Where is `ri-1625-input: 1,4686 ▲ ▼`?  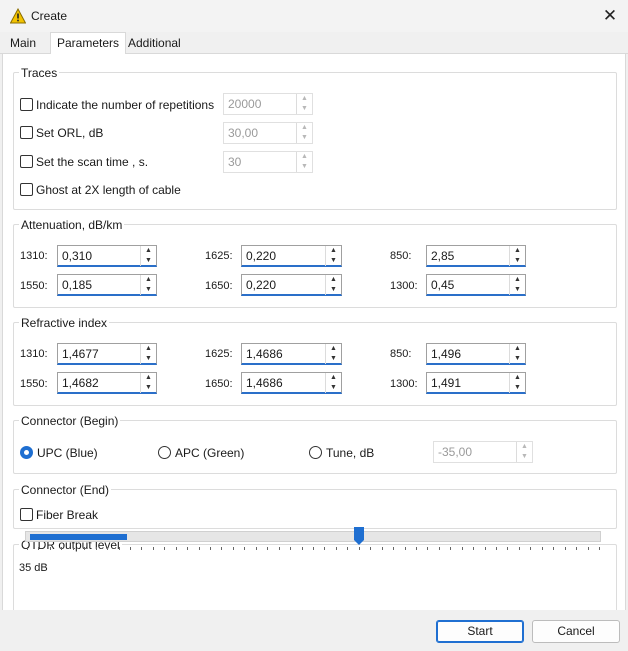
ri-1625-input: 1,4686 ▲ ▼ is located at coordinates (291, 354).